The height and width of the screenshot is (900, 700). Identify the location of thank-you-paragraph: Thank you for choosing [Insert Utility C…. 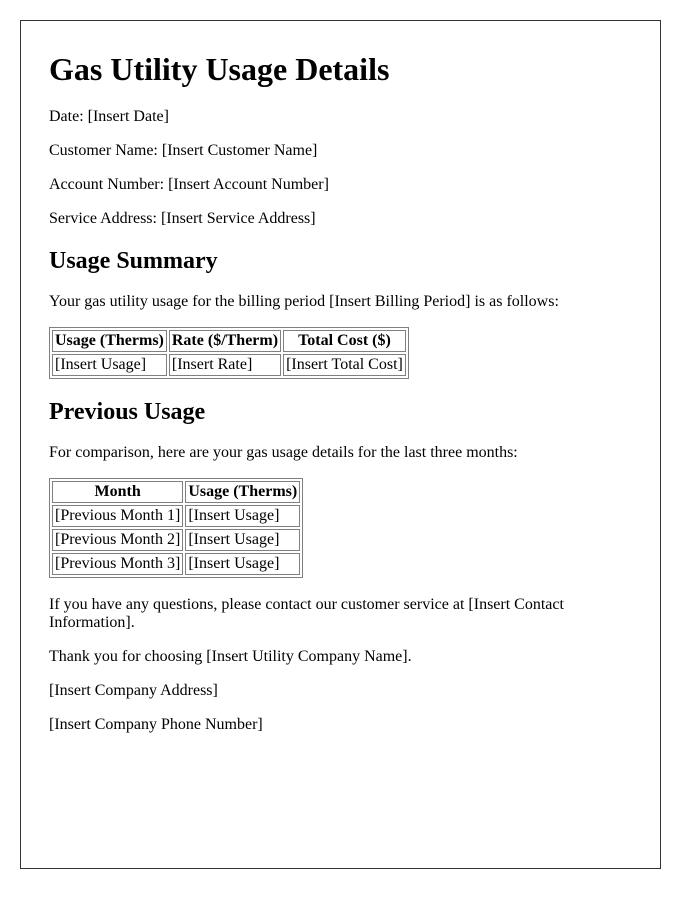
(230, 656).